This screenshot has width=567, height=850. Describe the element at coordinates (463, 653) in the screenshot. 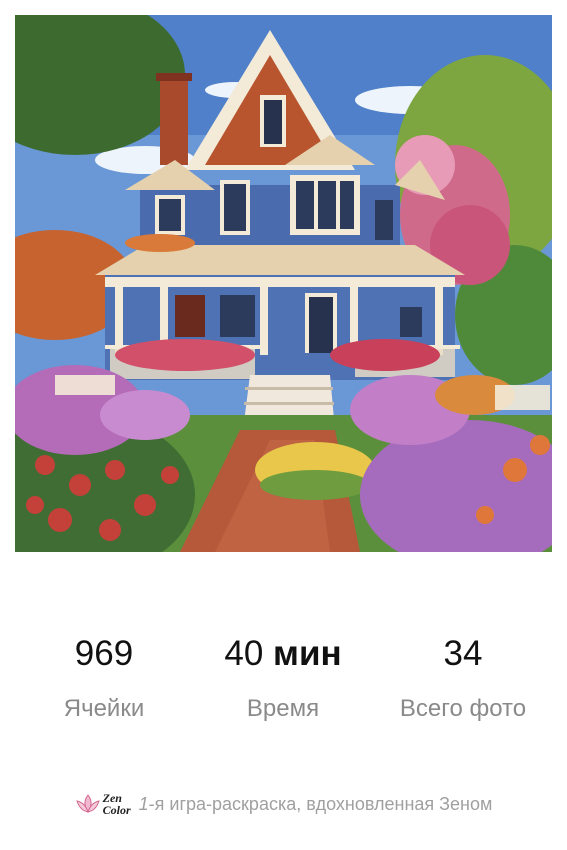

I see `photos-count: 34` at that location.